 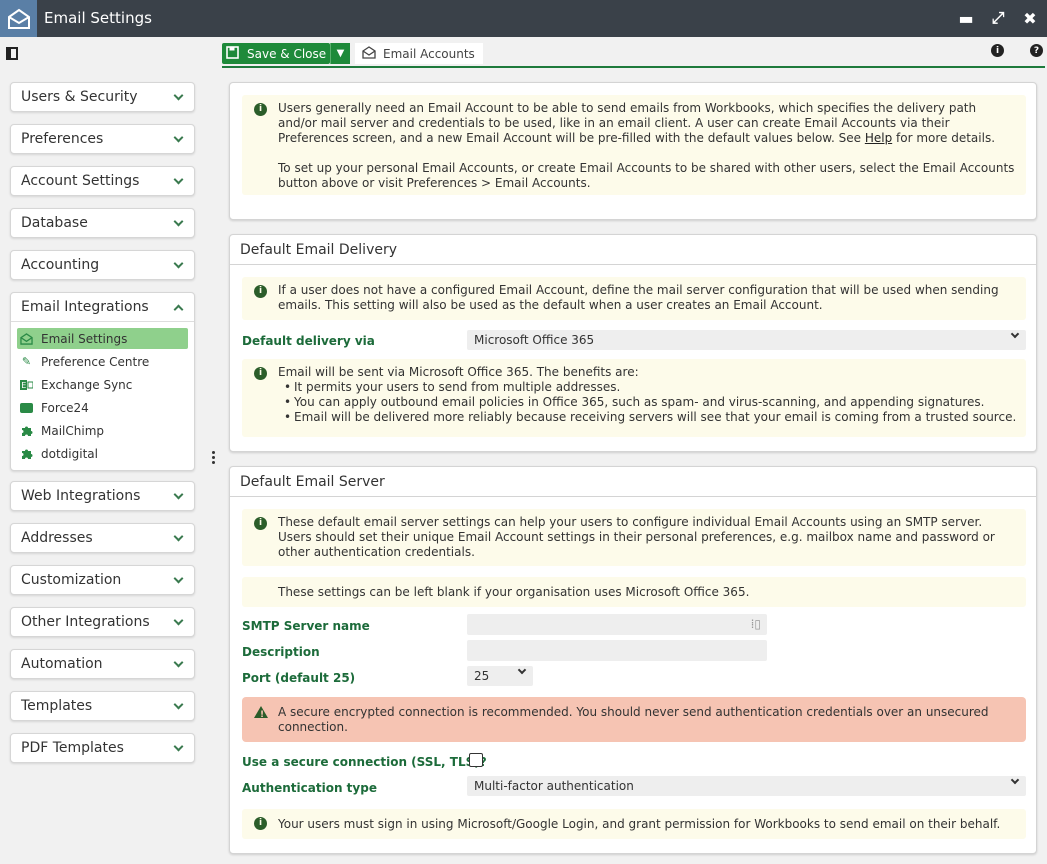 I want to click on nav-other-integrations: Other Integrations, so click(x=102, y=622).